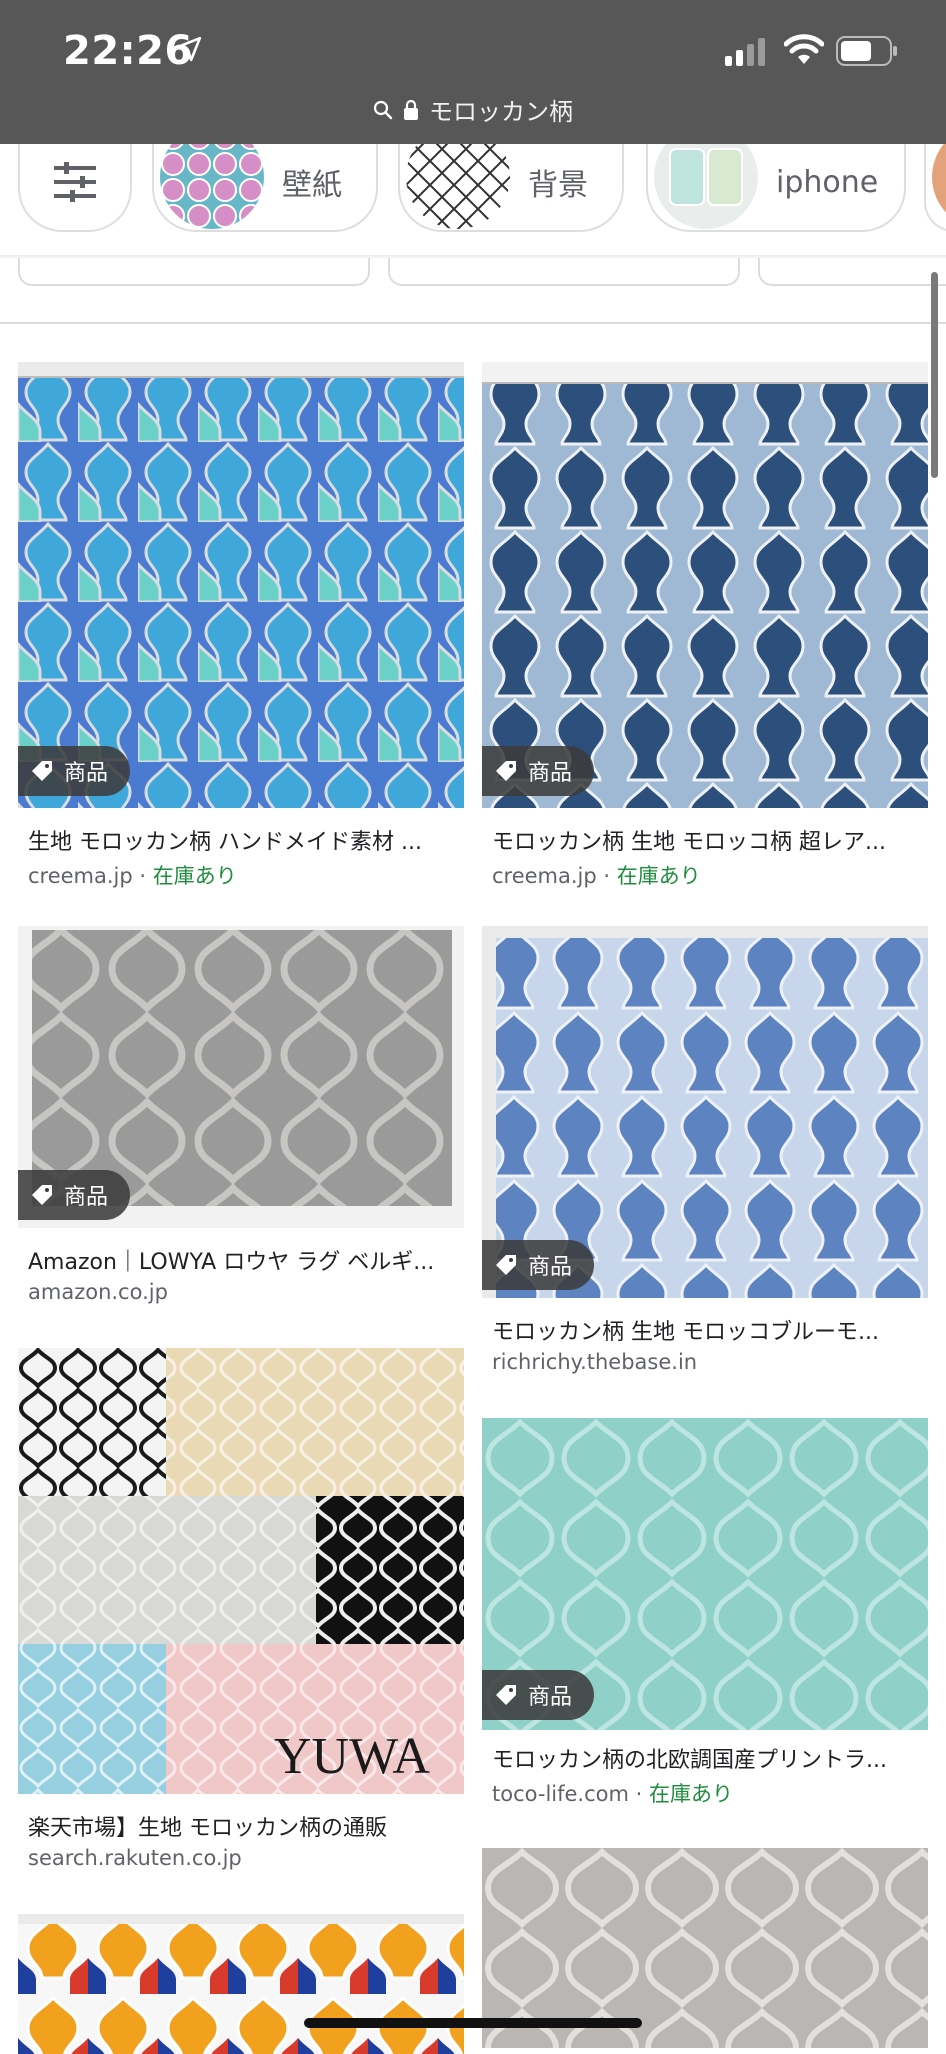  What do you see at coordinates (706, 186) in the screenshot?
I see `iphone-case-thumbnail-icon` at bounding box center [706, 186].